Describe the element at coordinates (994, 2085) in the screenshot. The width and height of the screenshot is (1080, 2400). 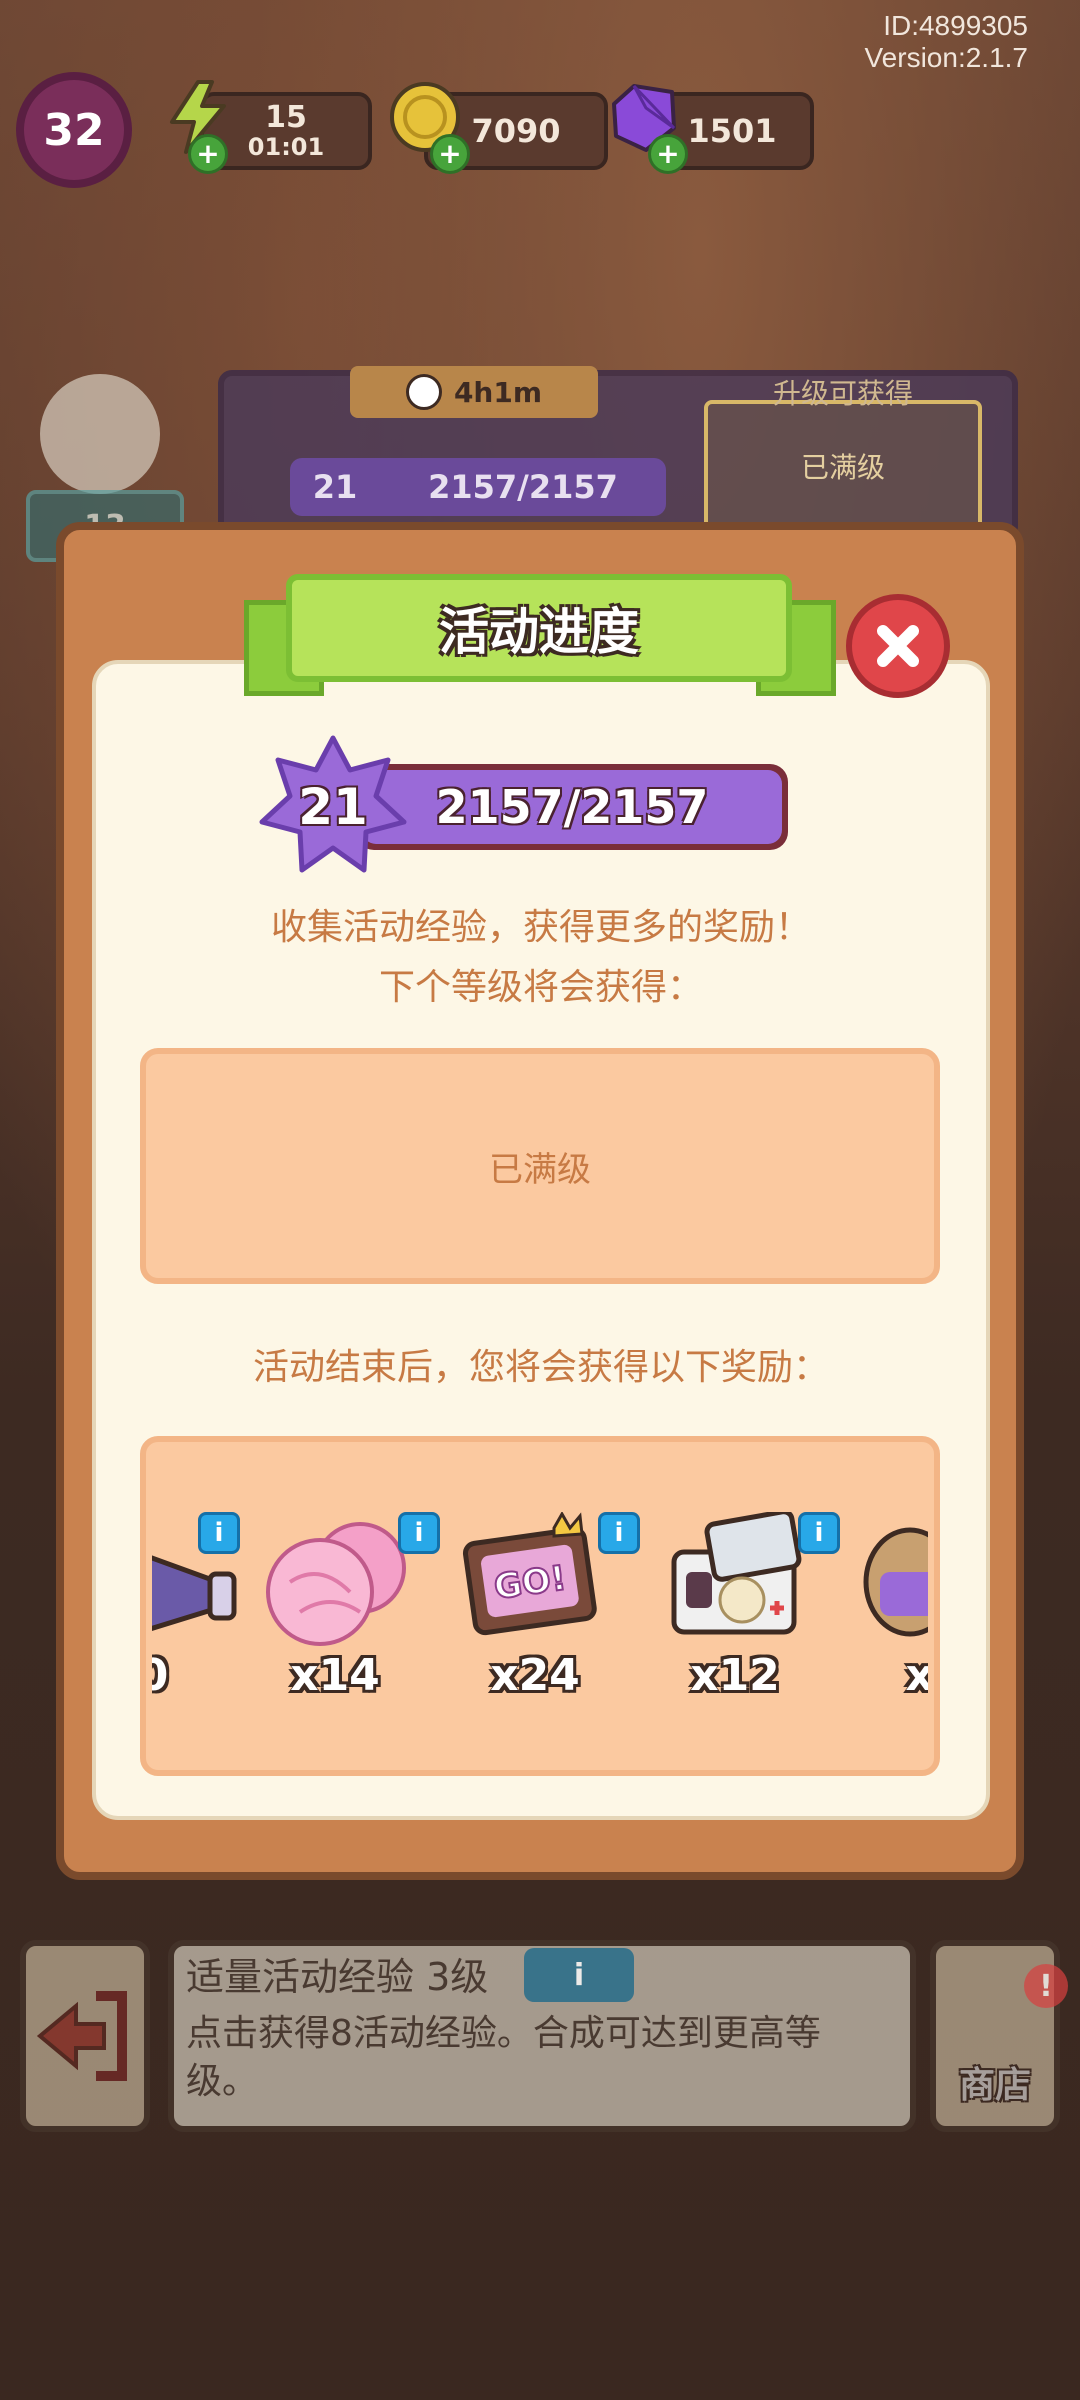
I see `shop-label: 商店` at that location.